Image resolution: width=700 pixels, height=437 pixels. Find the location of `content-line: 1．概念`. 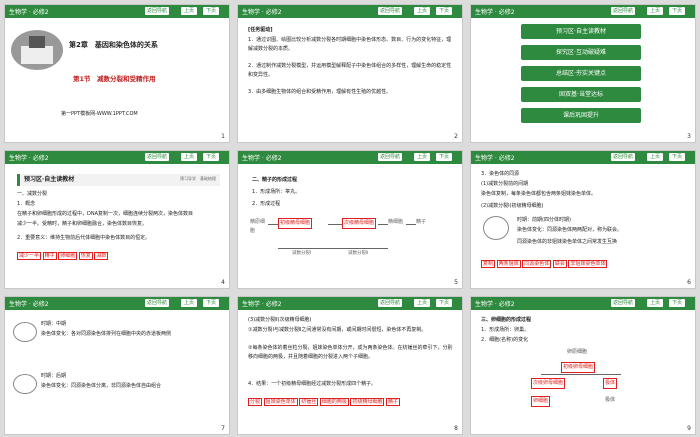

content-line: 1．概念 is located at coordinates (26, 204).